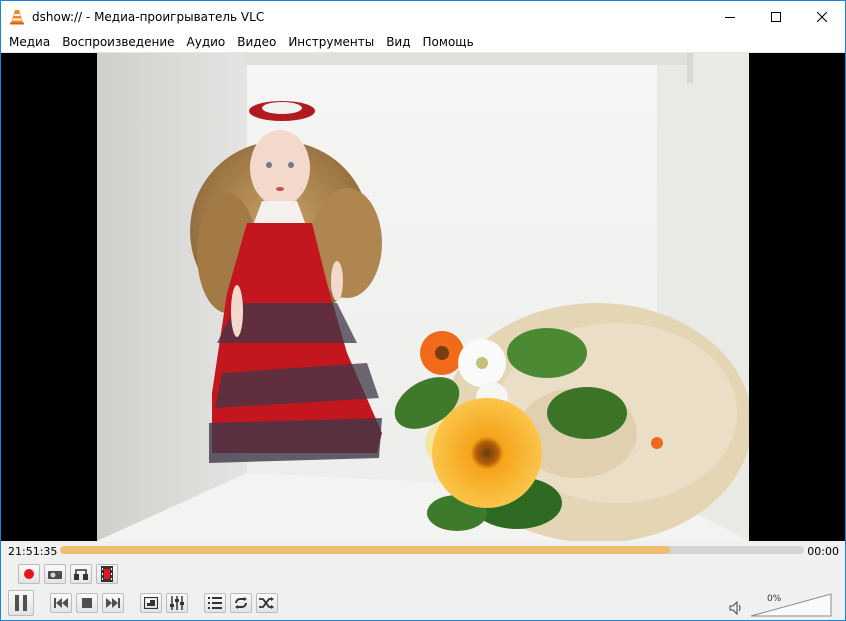 The image size is (846, 621). Describe the element at coordinates (823, 551) in the screenshot. I see `total-time: 00:00` at that location.